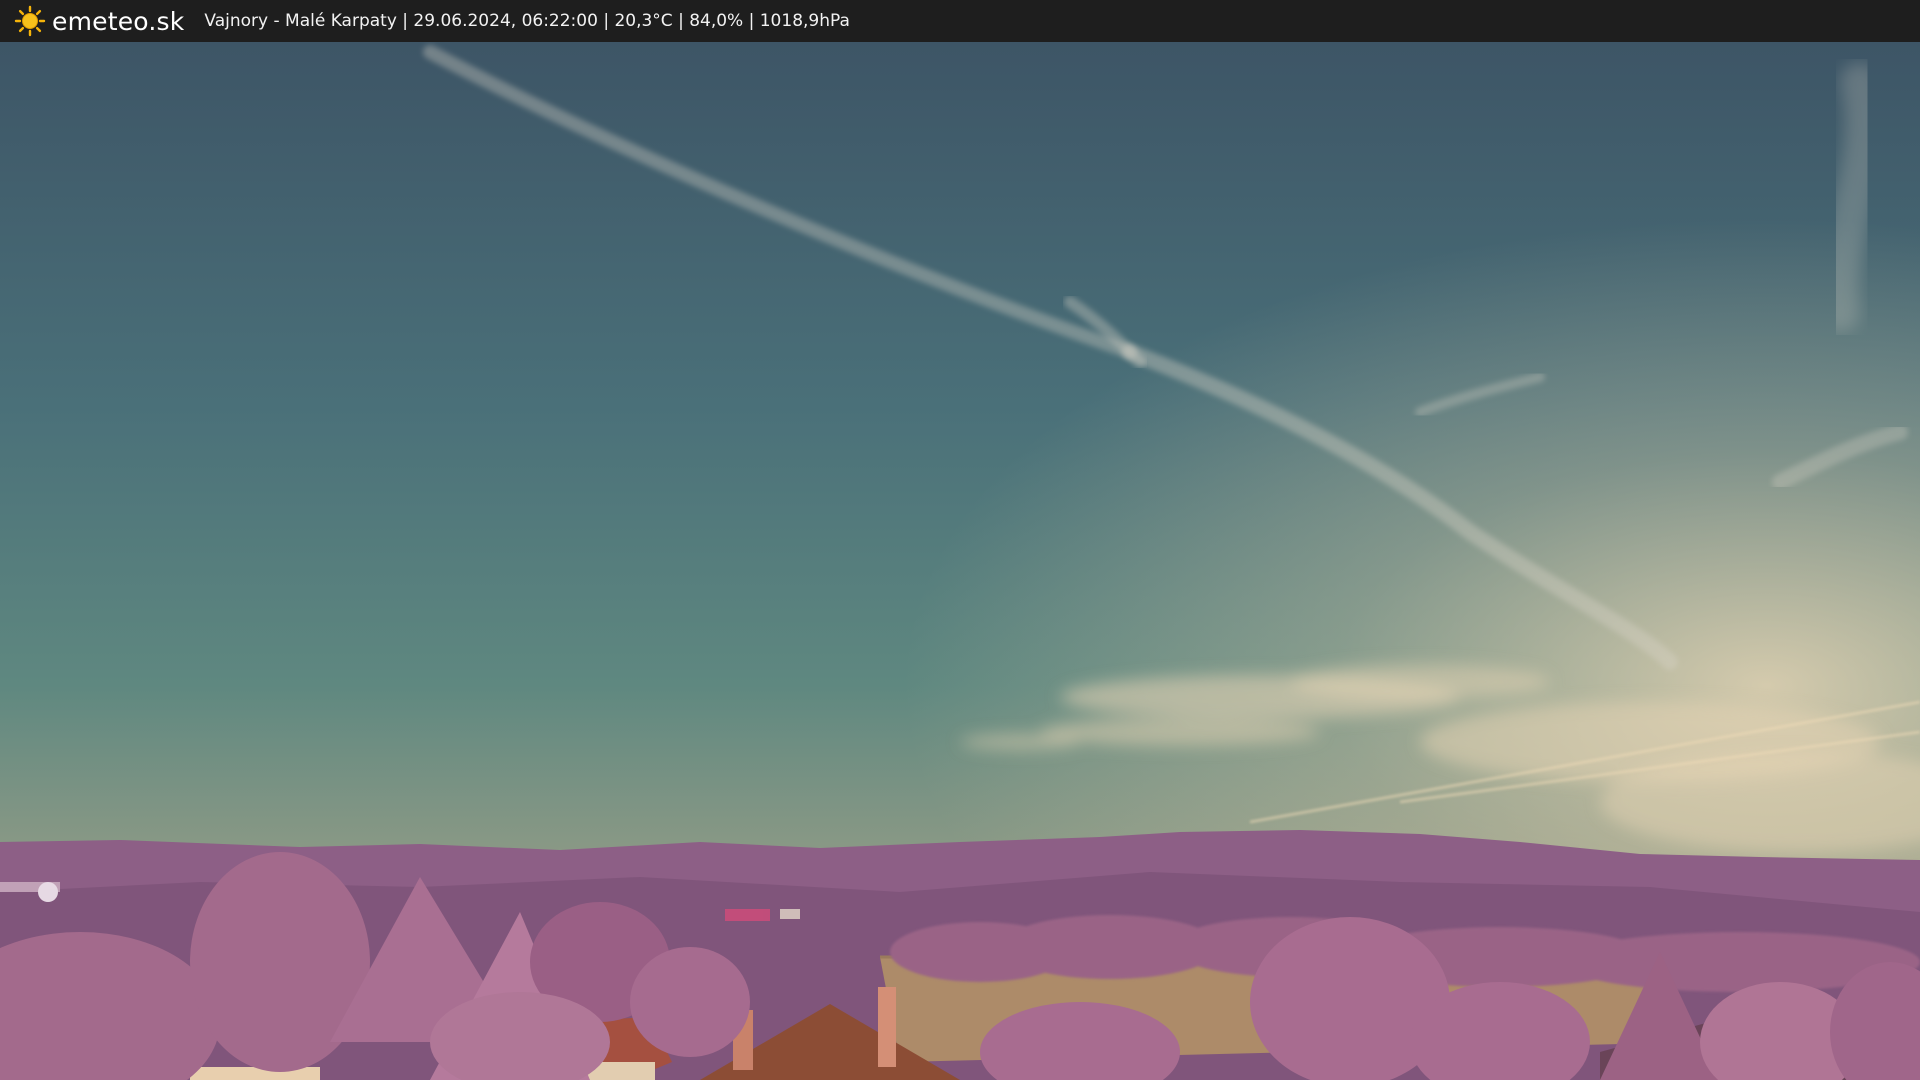  Describe the element at coordinates (30, 21) in the screenshot. I see `sun-icon` at that location.